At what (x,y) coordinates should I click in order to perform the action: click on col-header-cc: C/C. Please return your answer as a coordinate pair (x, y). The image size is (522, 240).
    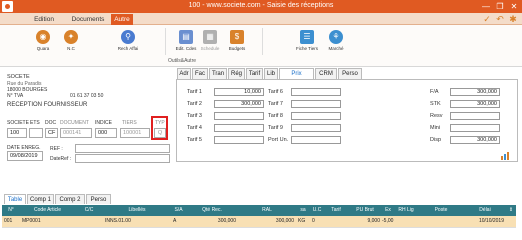
    Looking at the image, I should click on (89, 210).